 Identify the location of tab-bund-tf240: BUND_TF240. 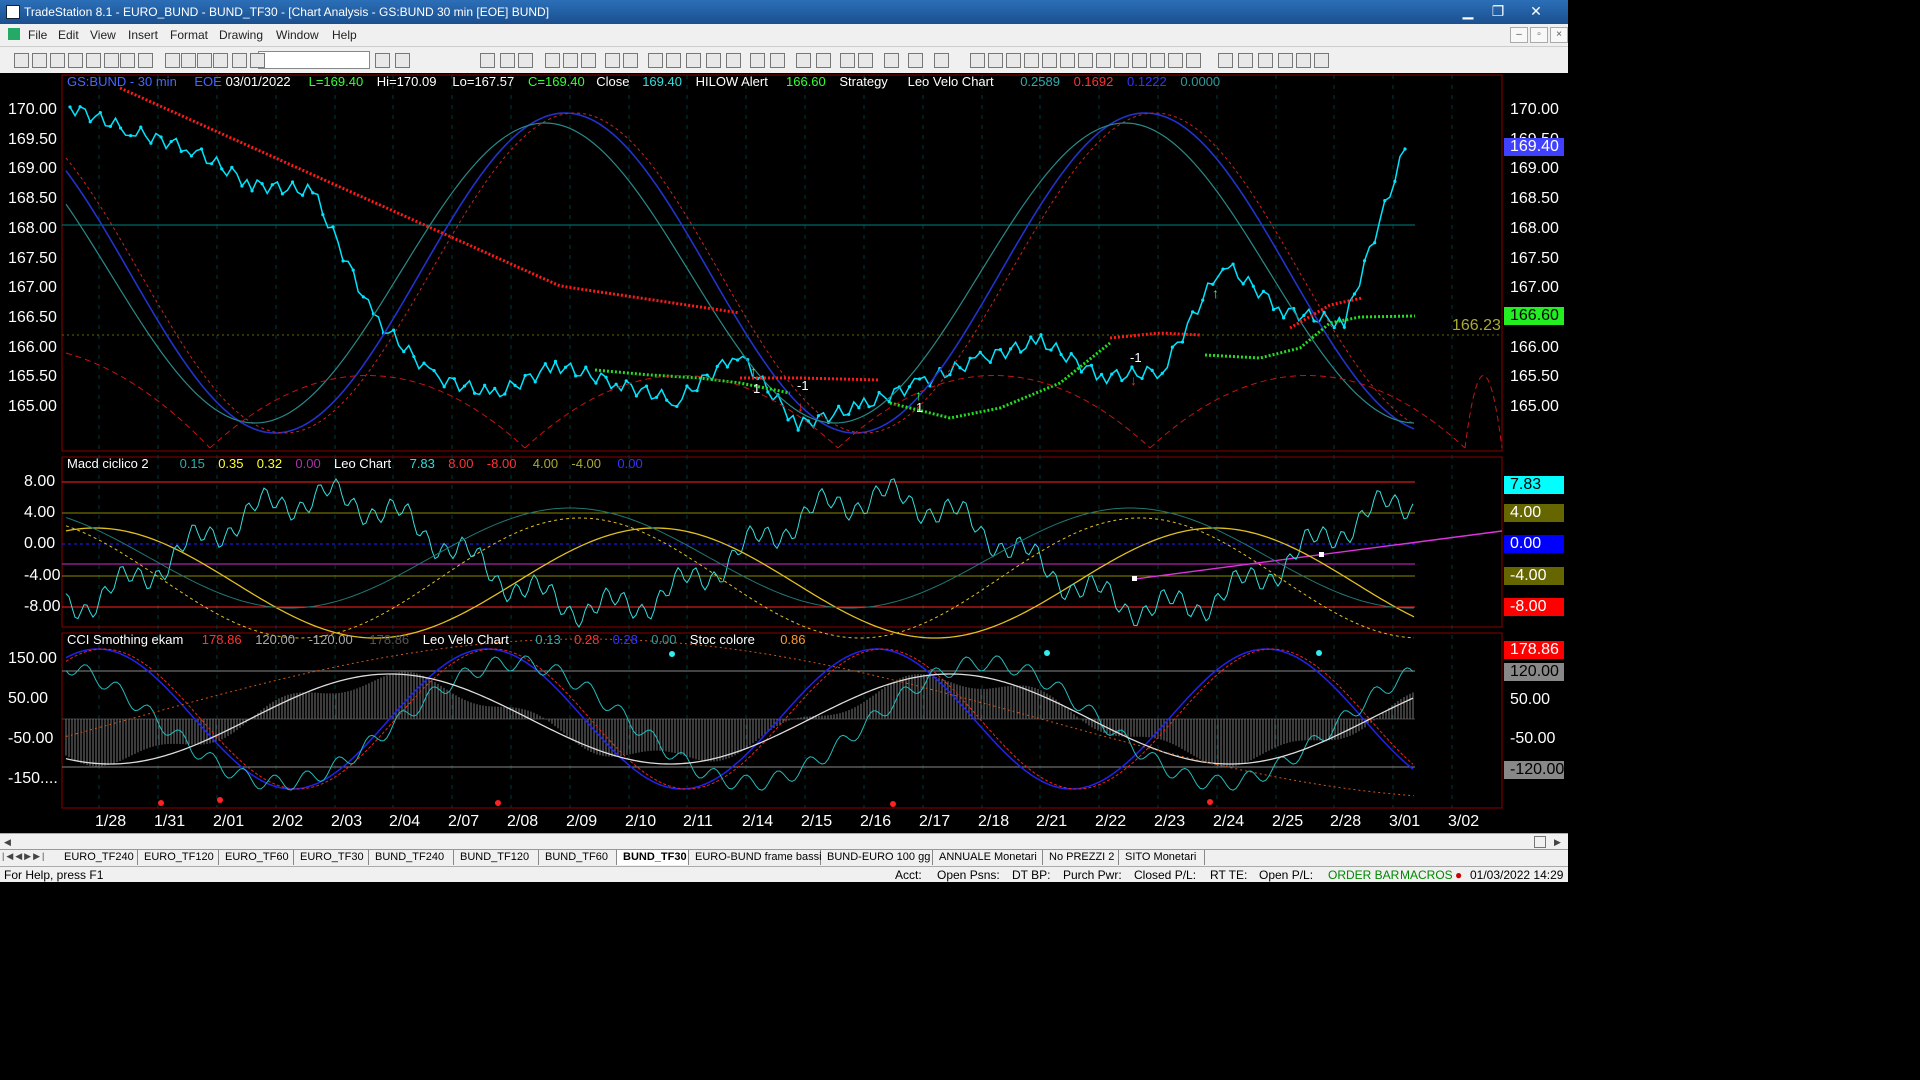
(411, 857).